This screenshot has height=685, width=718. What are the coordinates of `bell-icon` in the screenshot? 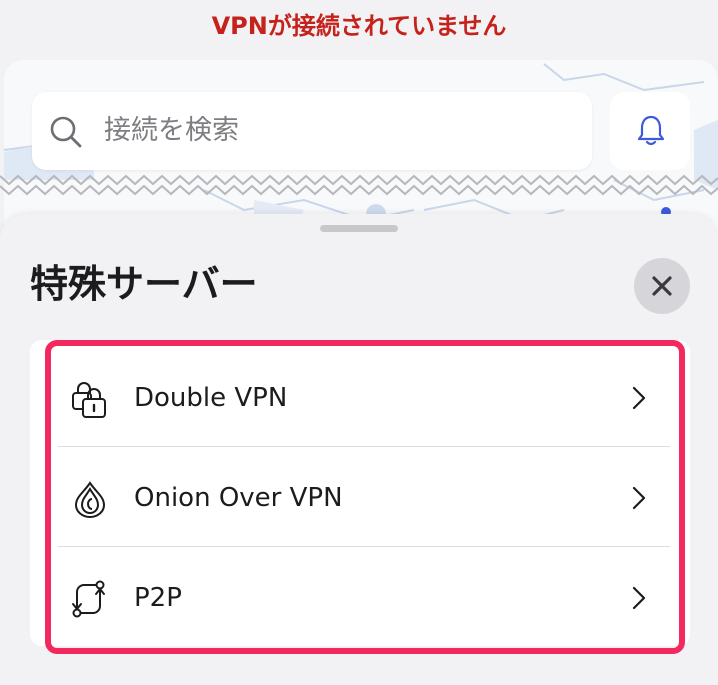 It's located at (651, 130).